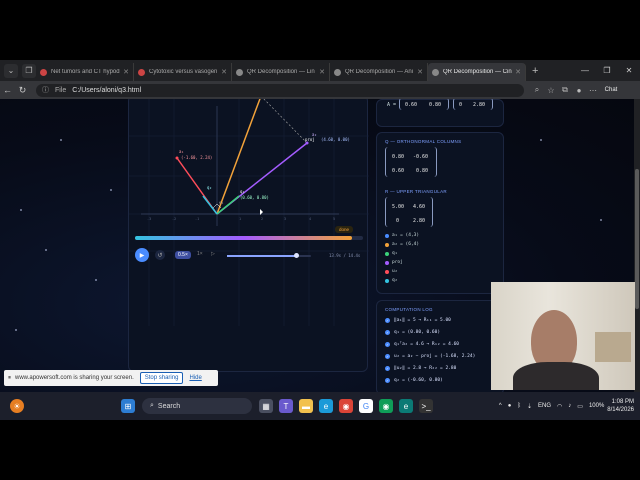 This screenshot has height=480, width=640. I want to click on stop-sharing-button: Stop sharing, so click(161, 378).